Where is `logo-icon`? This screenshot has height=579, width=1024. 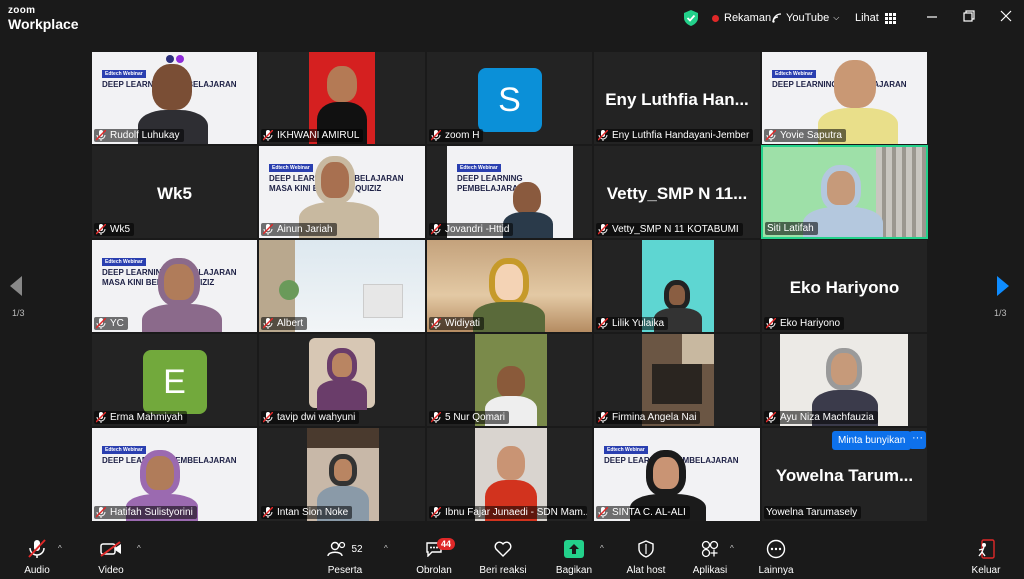 logo-icon is located at coordinates (170, 59).